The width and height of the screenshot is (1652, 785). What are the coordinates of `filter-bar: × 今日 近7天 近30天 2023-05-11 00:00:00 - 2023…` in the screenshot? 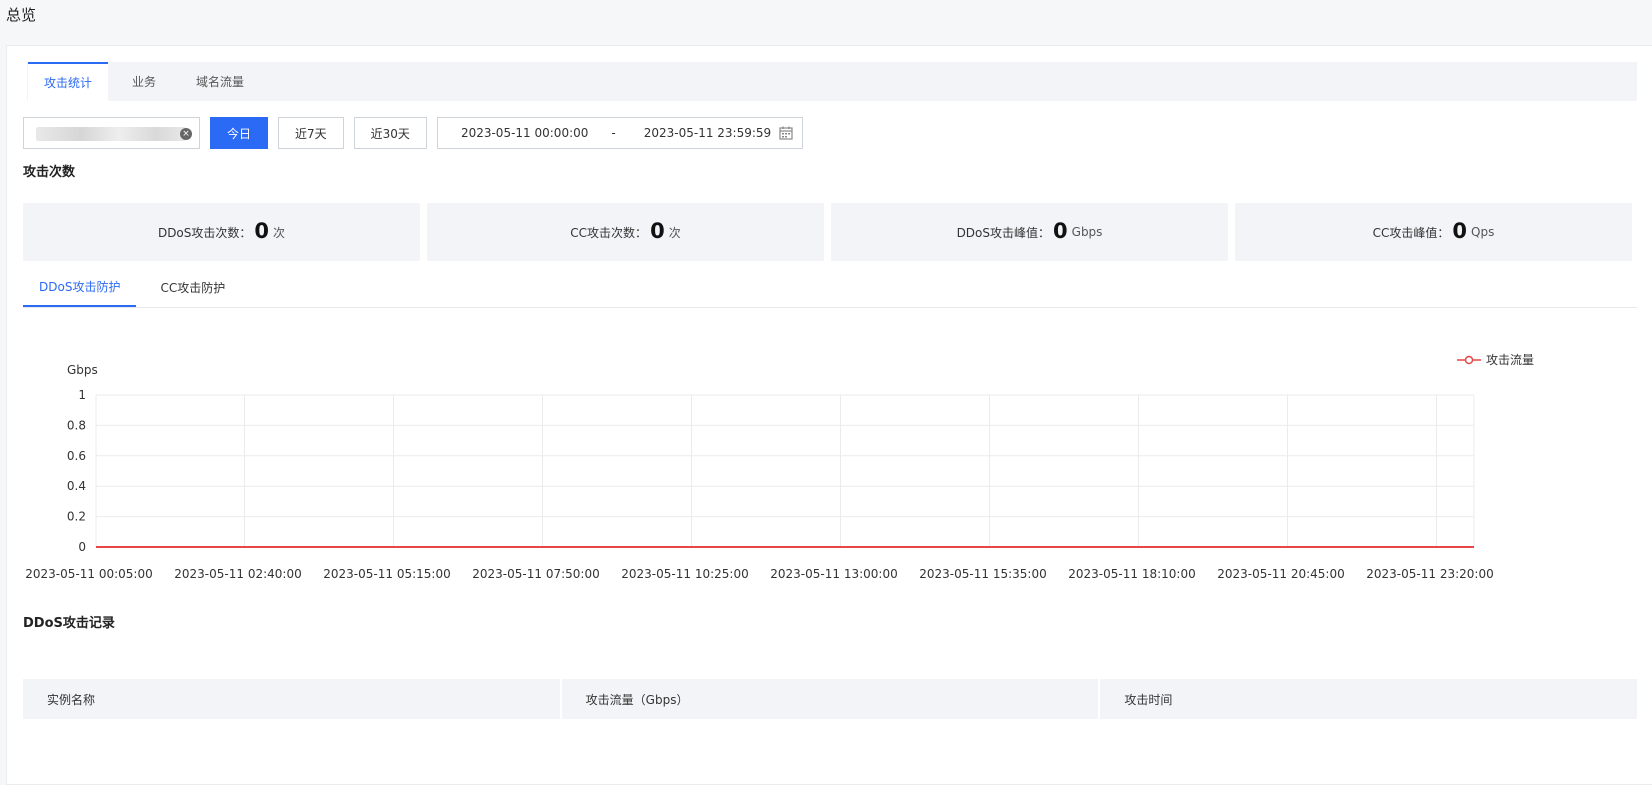 It's located at (413, 133).